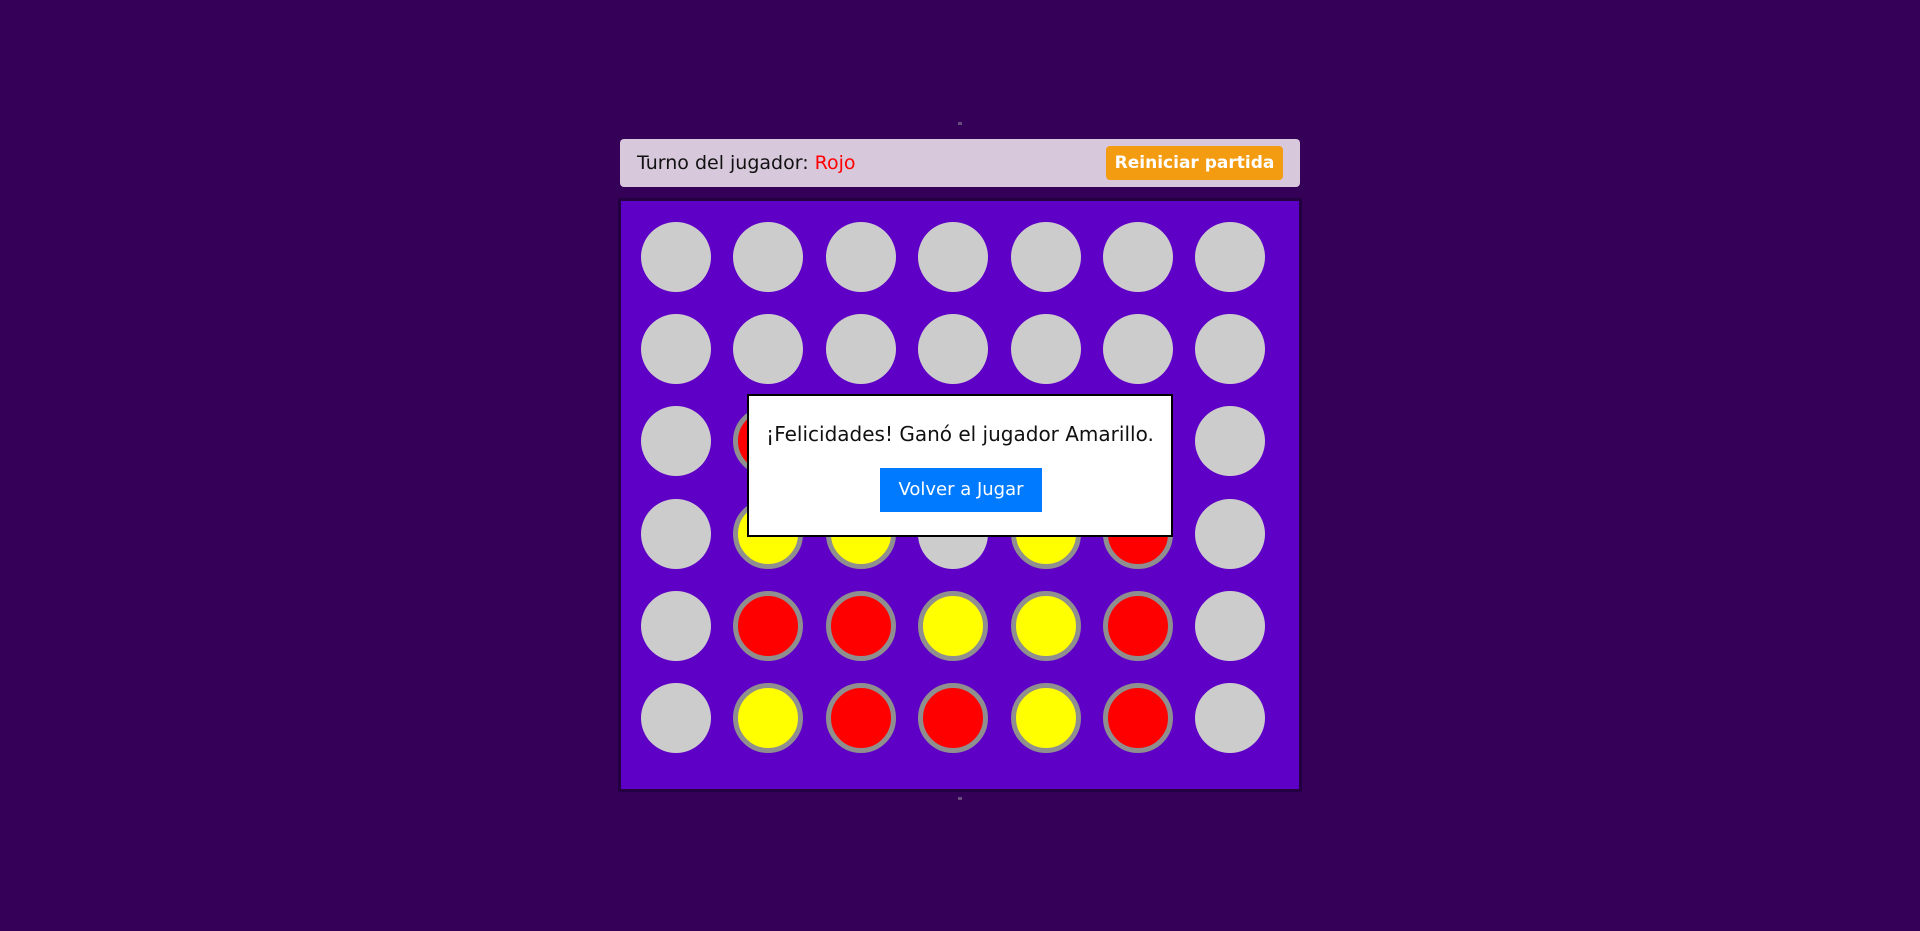 This screenshot has height=931, width=1920. Describe the element at coordinates (960, 434) in the screenshot. I see `win-message: ¡Felicidades! Ganó el jugador Amarillo.` at that location.